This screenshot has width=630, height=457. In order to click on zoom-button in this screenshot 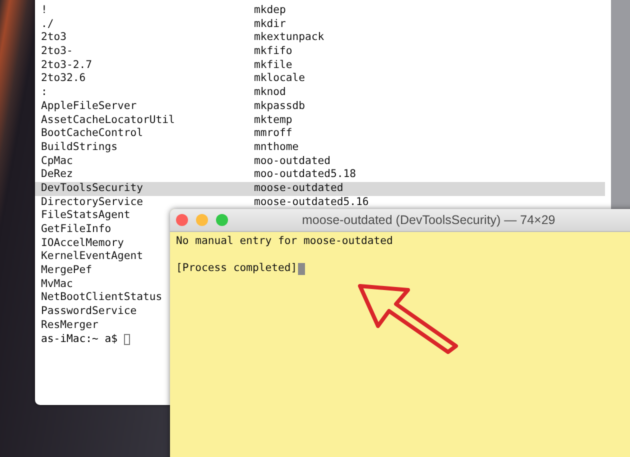, I will do `click(222, 220)`.